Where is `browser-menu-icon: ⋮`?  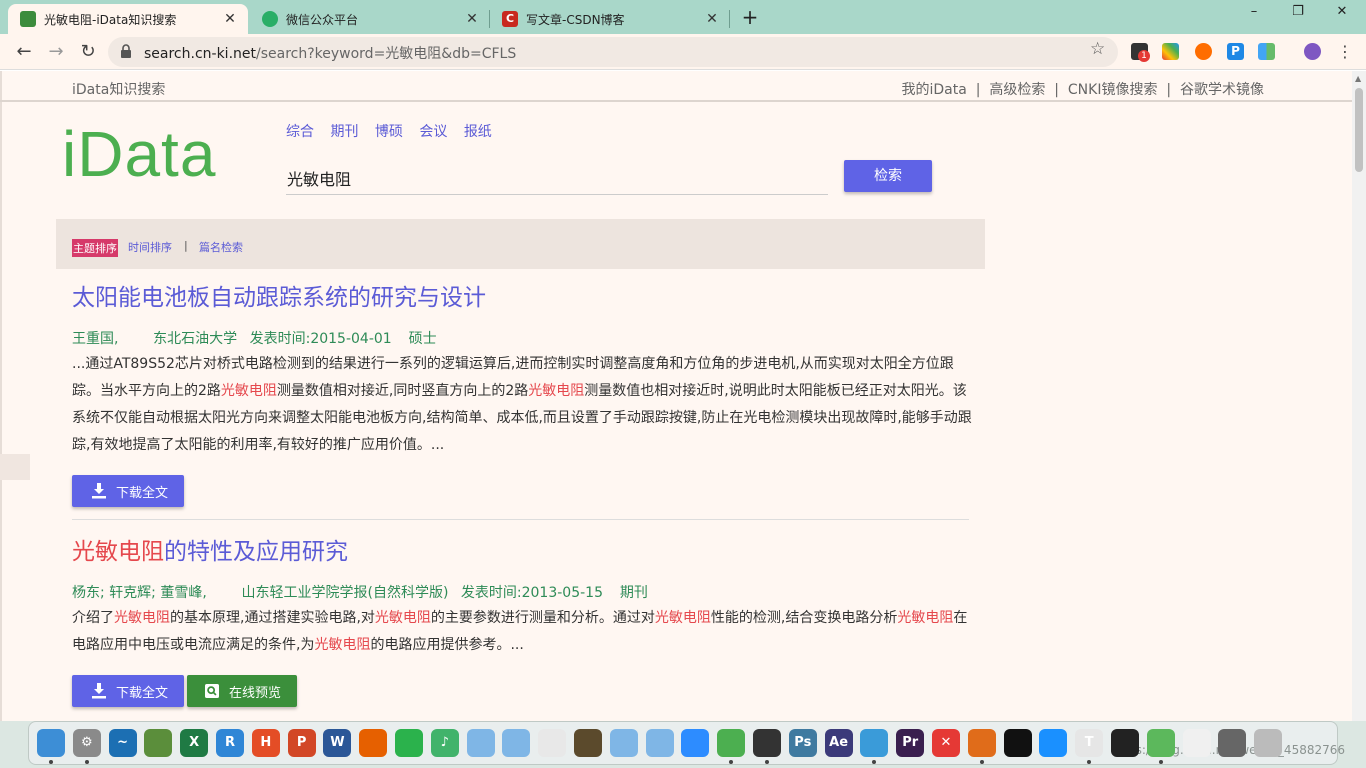
browser-menu-icon: ⋮ is located at coordinates (1345, 51).